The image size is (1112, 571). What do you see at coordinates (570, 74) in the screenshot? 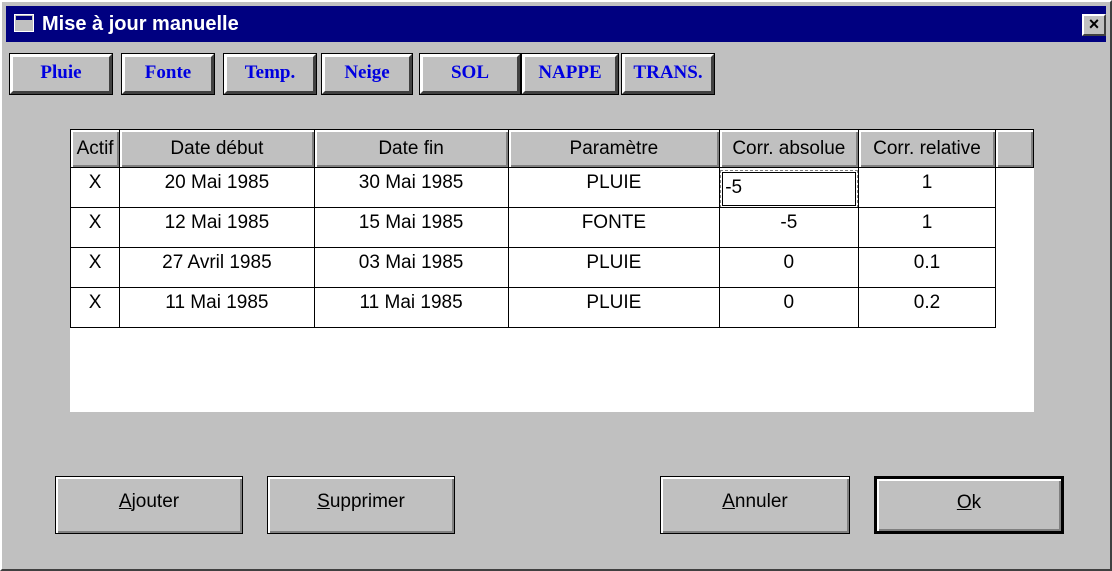
I see `toolbar-button-nappe: NAPPE` at bounding box center [570, 74].